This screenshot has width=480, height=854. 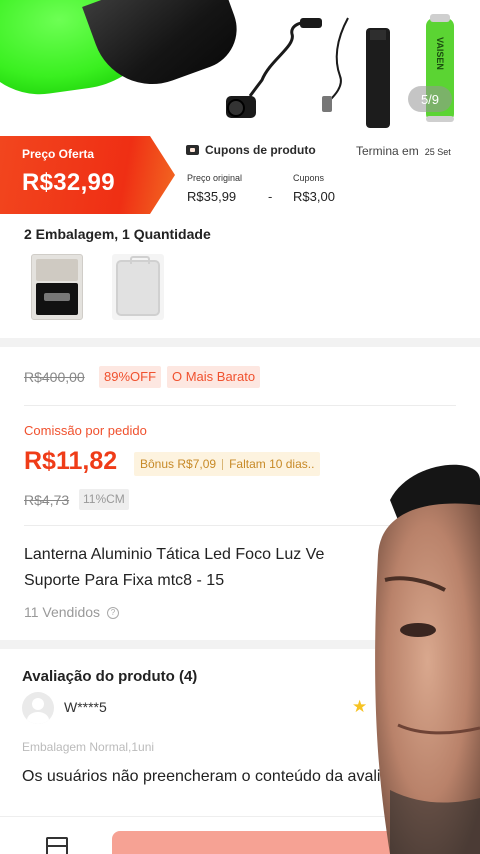 I want to click on avatar, so click(x=38, y=708).